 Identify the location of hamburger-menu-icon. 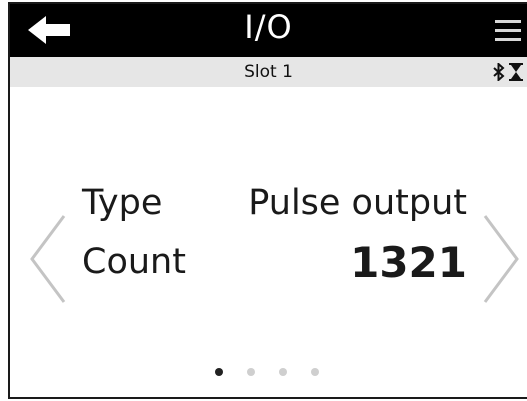
(508, 21).